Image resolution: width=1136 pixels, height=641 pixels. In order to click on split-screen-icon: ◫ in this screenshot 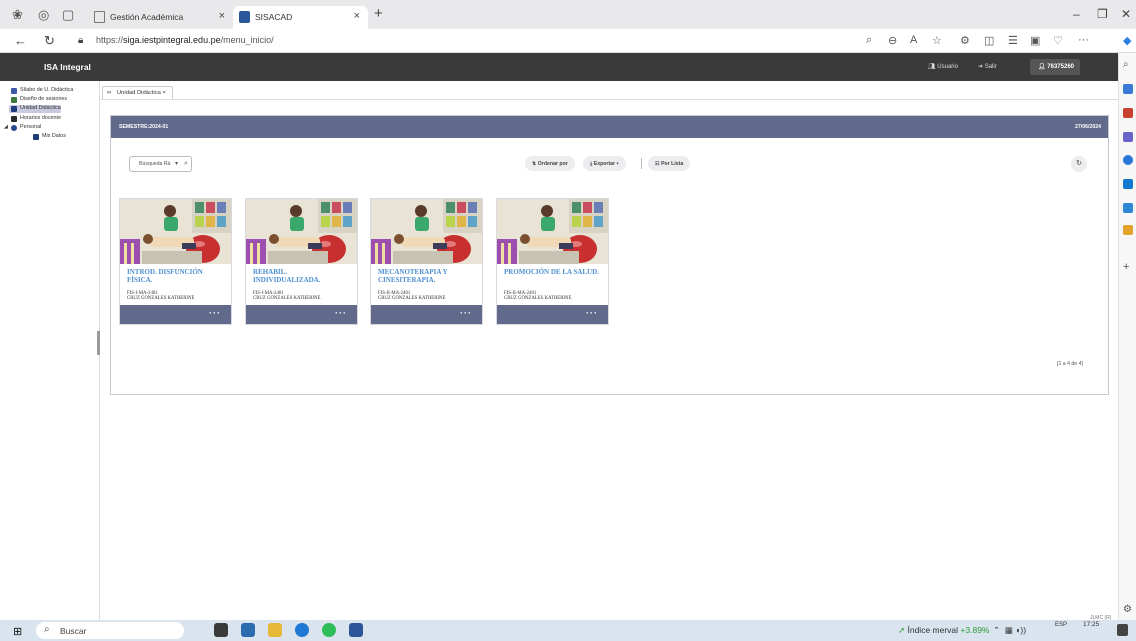, I will do `click(989, 40)`.